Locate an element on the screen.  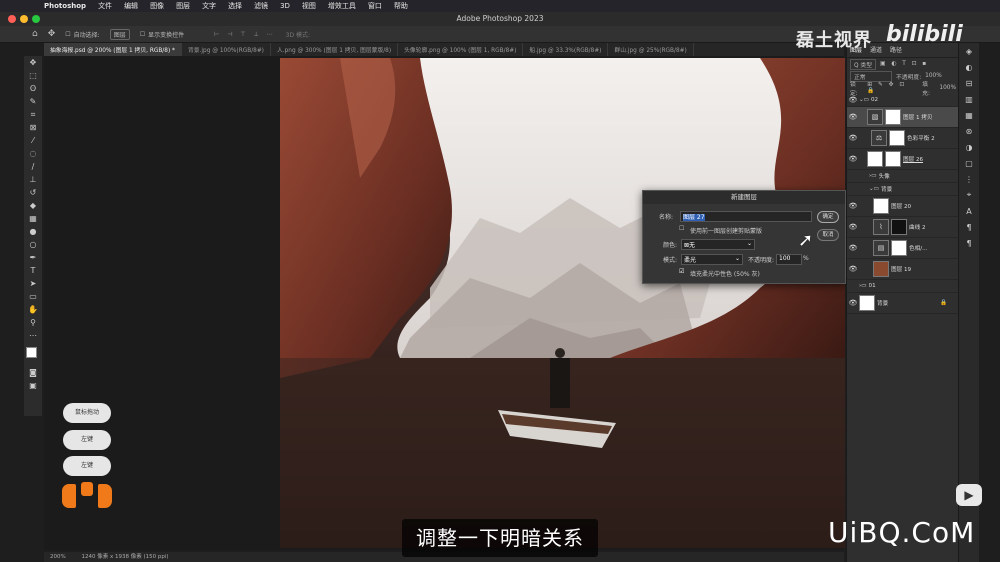
zoom-level: 200% is located at coordinates (58, 557).